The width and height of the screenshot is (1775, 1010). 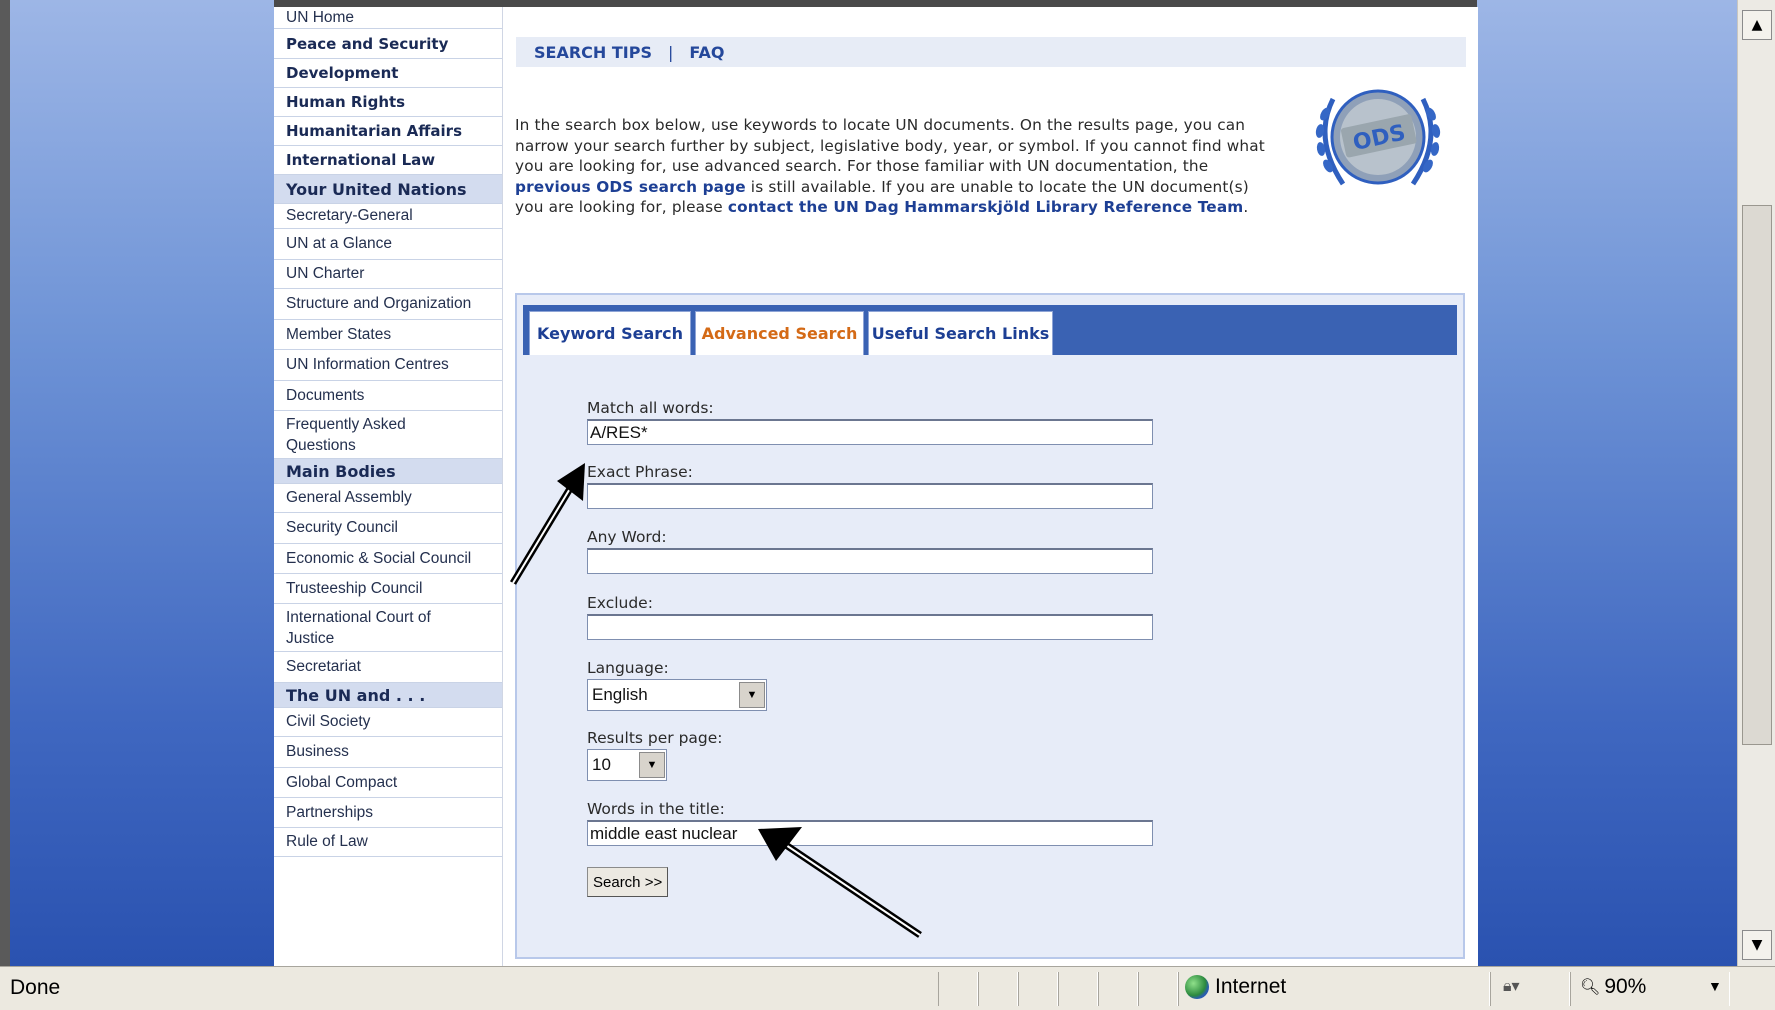 I want to click on language-label: Language:, so click(x=628, y=668).